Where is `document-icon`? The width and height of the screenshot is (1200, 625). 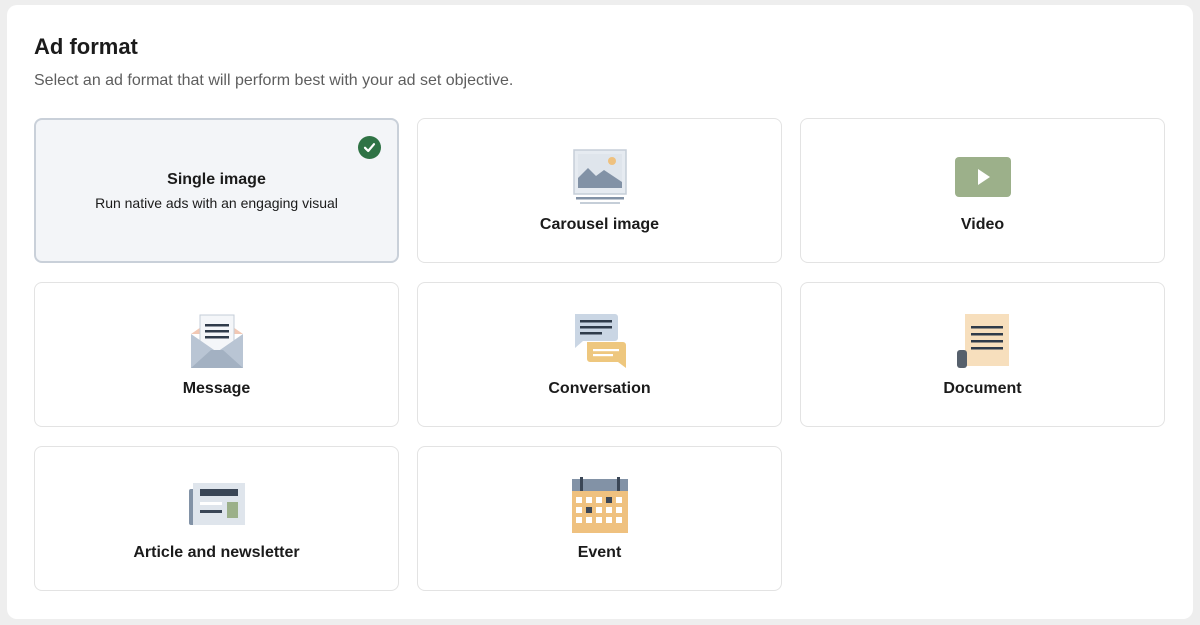 document-icon is located at coordinates (983, 341).